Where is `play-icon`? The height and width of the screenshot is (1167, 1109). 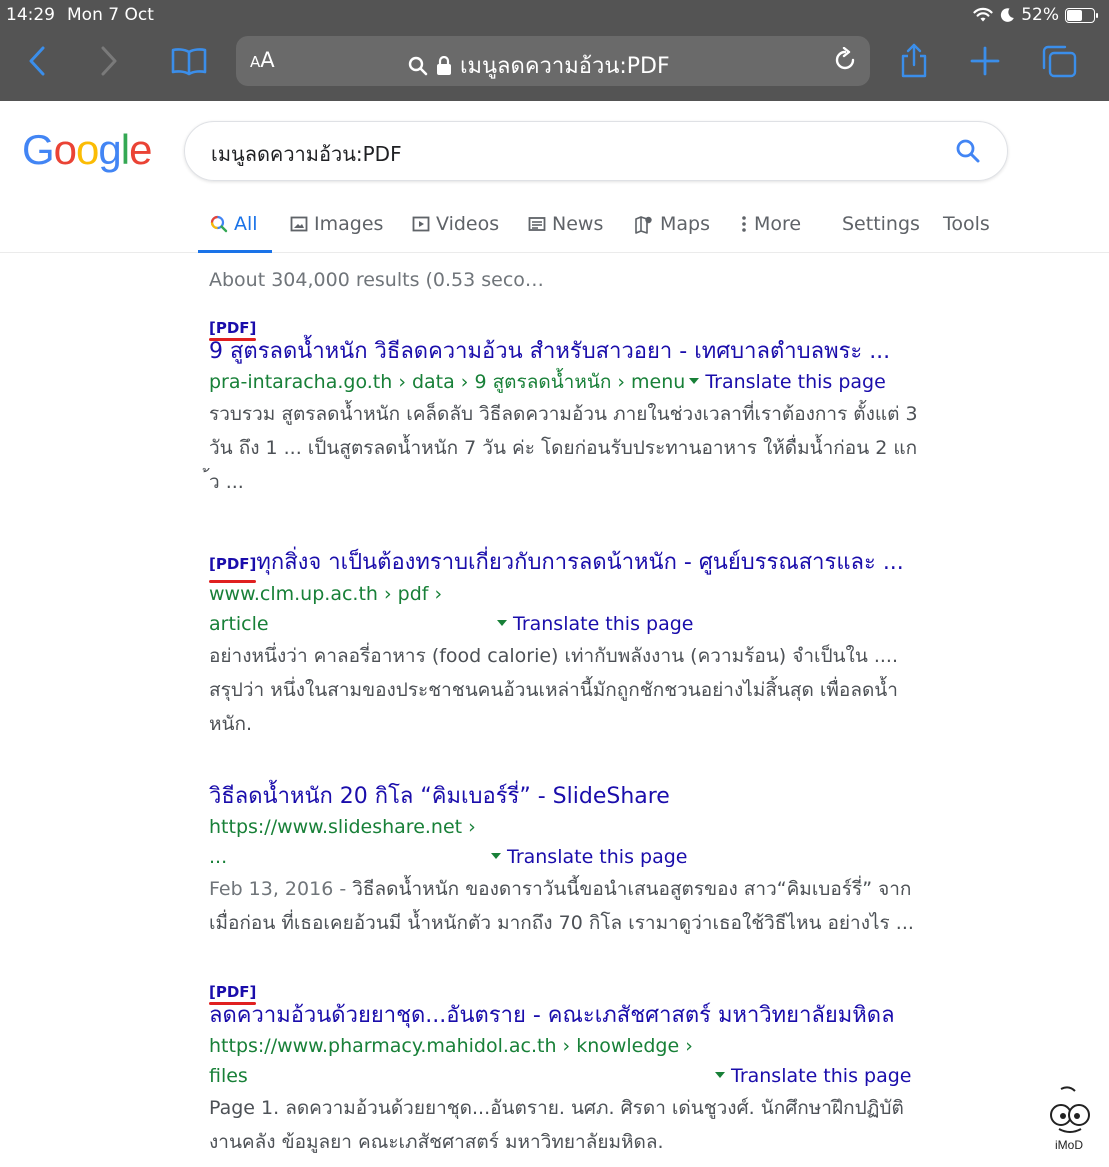 play-icon is located at coordinates (421, 224).